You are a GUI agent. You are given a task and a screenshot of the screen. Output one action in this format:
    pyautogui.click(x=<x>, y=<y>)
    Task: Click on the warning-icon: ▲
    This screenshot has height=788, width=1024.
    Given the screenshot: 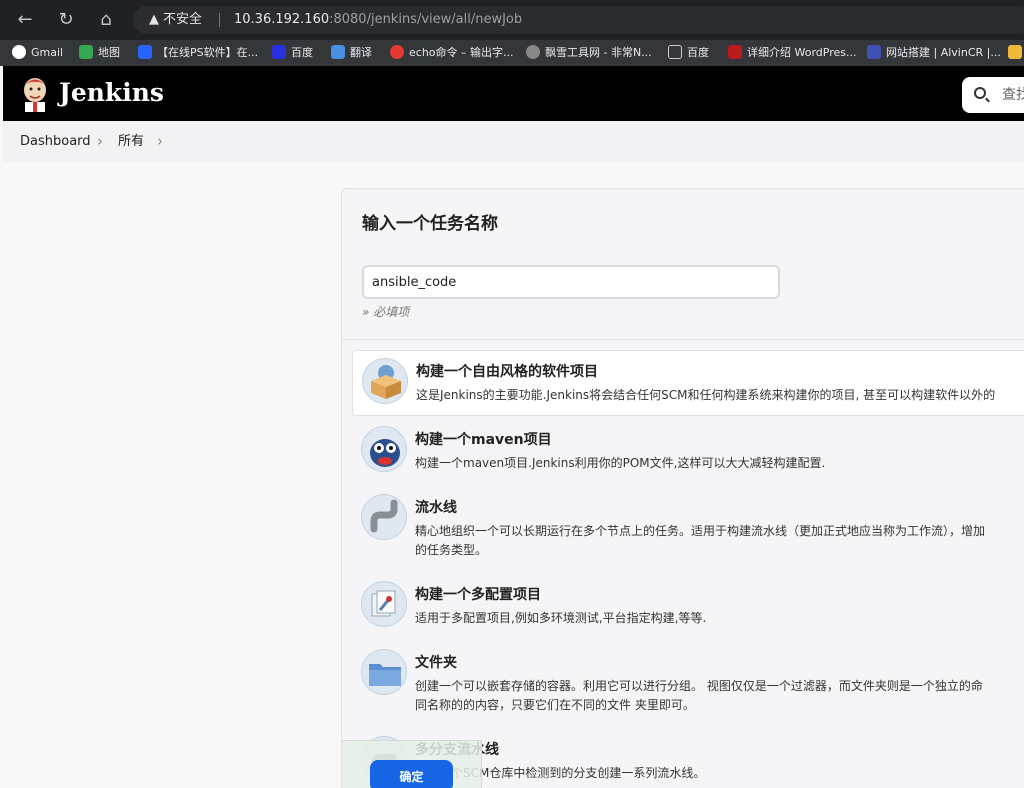 What is the action you would take?
    pyautogui.click(x=154, y=19)
    